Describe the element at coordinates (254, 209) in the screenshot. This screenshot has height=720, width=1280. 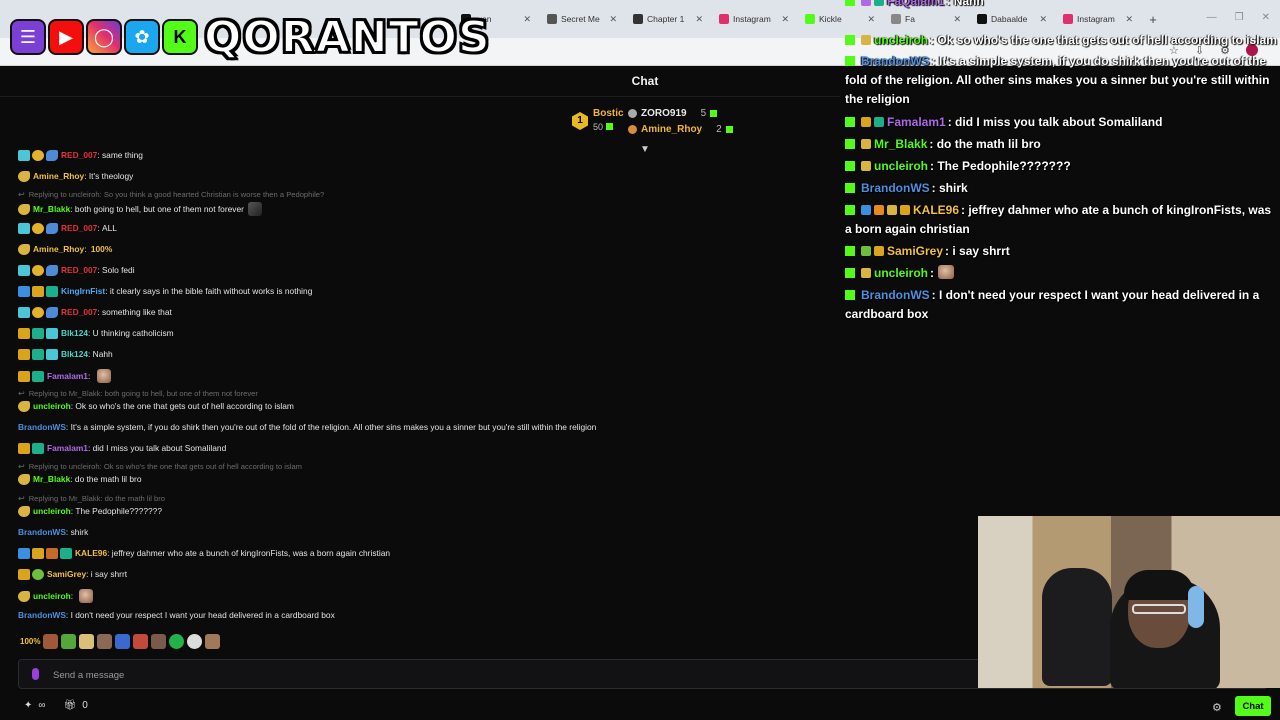
I see `emote-image` at that location.